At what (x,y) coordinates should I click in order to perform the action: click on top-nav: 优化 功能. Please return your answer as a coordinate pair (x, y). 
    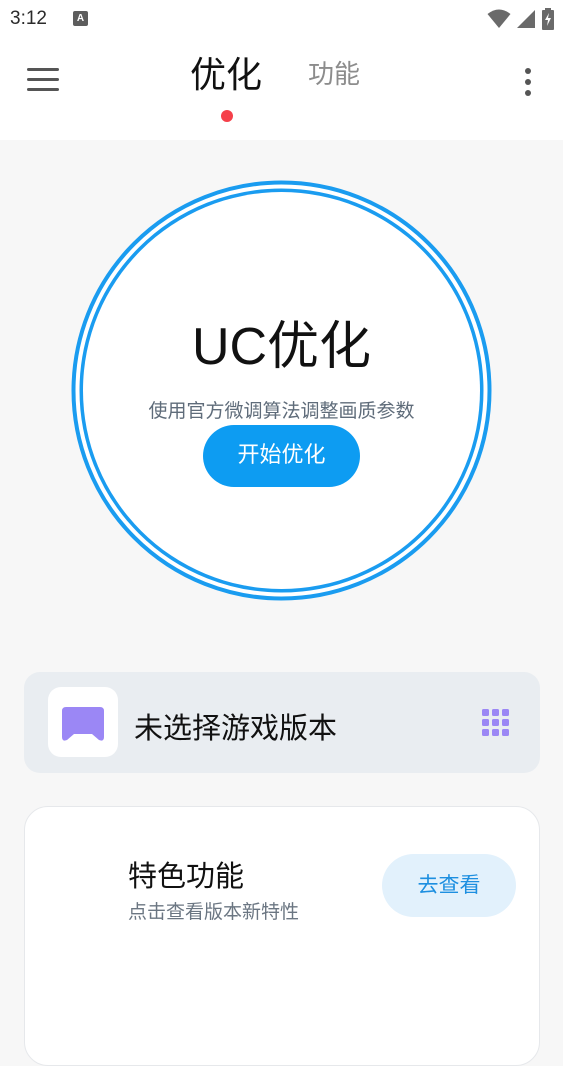
    Looking at the image, I should click on (281, 89).